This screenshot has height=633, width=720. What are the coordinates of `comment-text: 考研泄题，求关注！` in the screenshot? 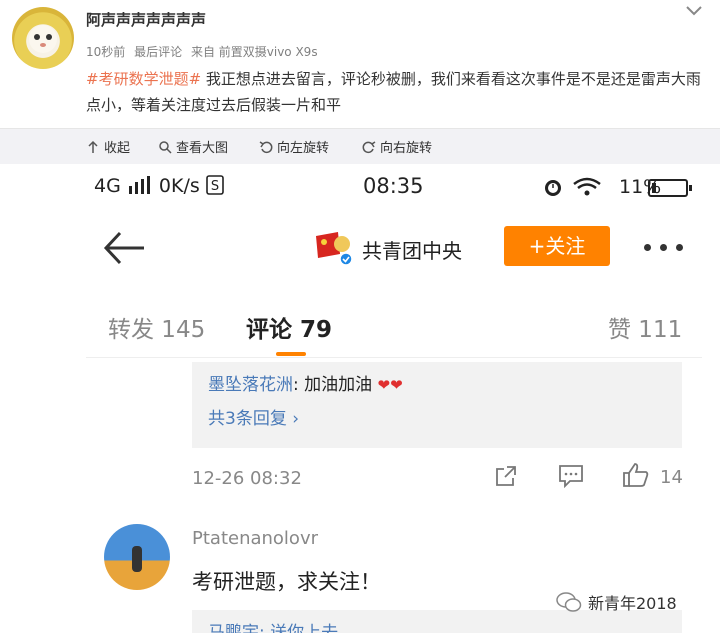 It's located at (286, 582).